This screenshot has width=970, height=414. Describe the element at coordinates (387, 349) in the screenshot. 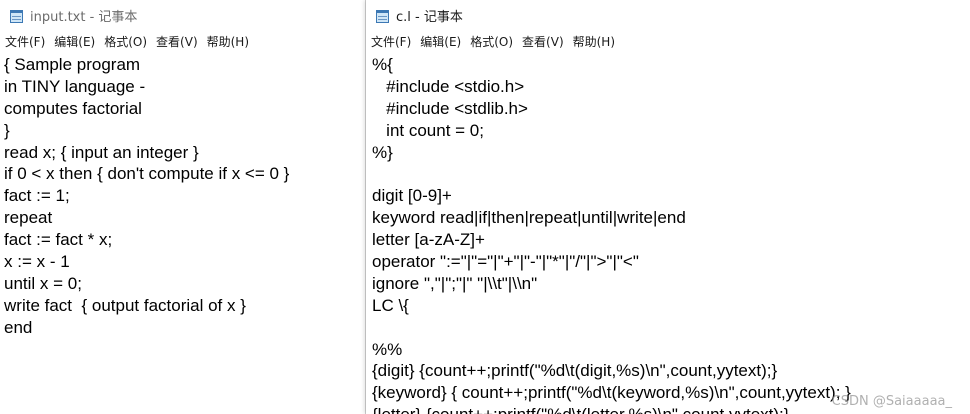

I see `code-line: %%` at that location.